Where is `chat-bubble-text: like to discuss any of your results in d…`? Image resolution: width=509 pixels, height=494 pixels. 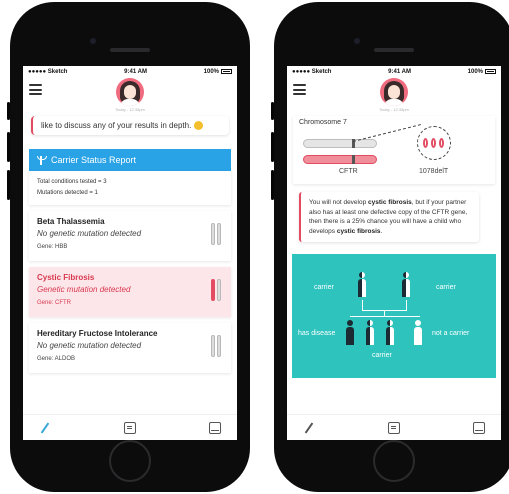
chat-bubble-text: like to discuss any of your results in d… is located at coordinates (116, 125).